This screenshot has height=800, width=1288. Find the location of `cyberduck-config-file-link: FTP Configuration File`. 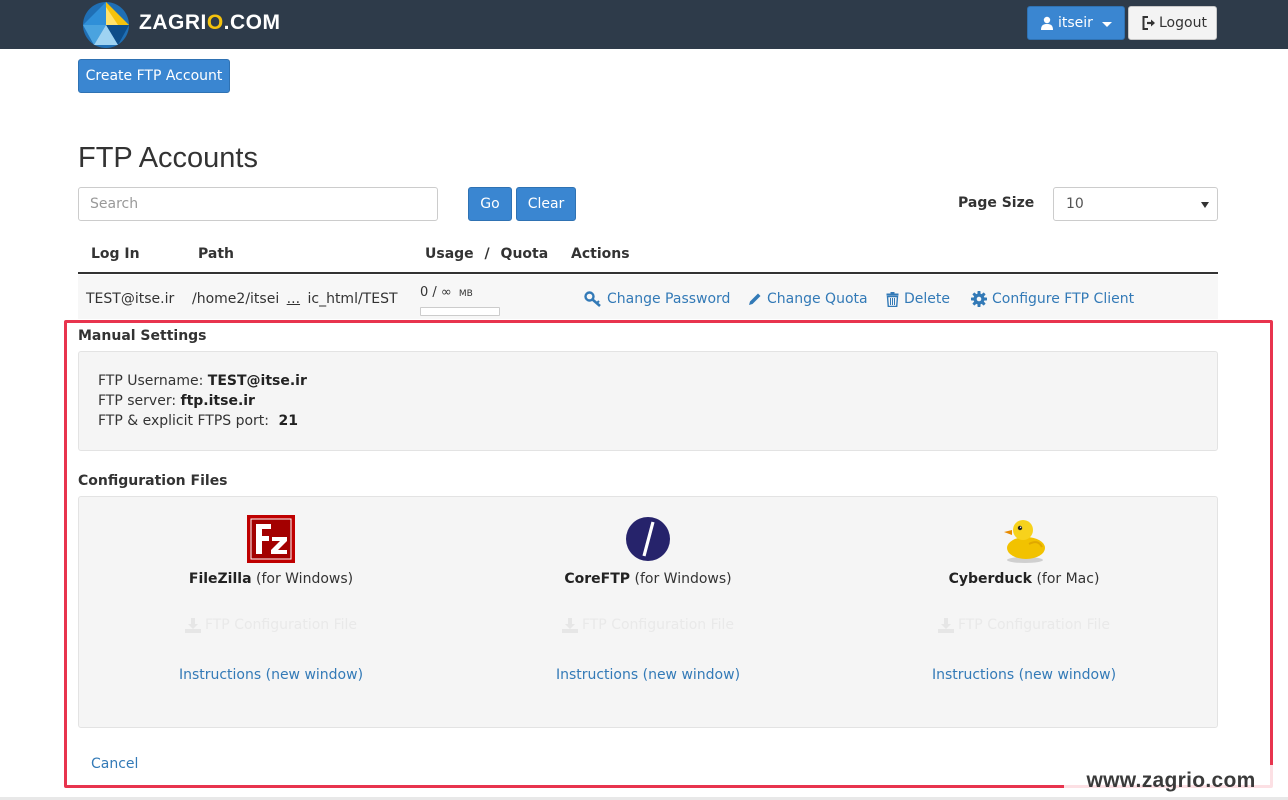

cyberduck-config-file-link: FTP Configuration File is located at coordinates (1024, 625).